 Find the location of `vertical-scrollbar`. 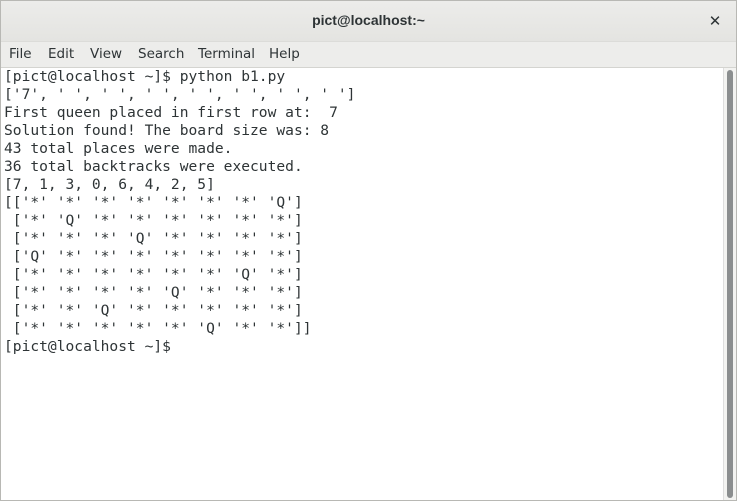

vertical-scrollbar is located at coordinates (729, 284).